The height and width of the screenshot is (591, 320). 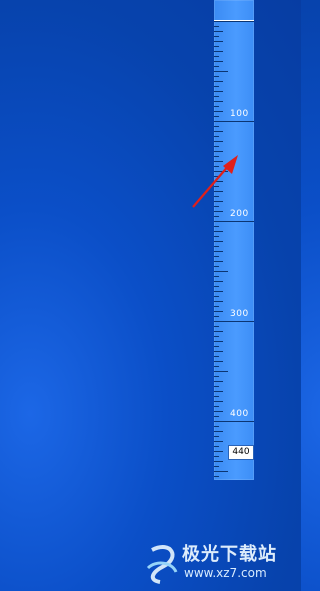 I want to click on position-readout: 440, so click(x=241, y=452).